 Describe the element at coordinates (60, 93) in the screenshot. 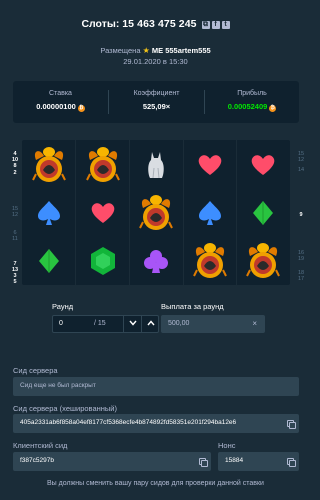

I see `stat-bet-label: Ставка` at that location.